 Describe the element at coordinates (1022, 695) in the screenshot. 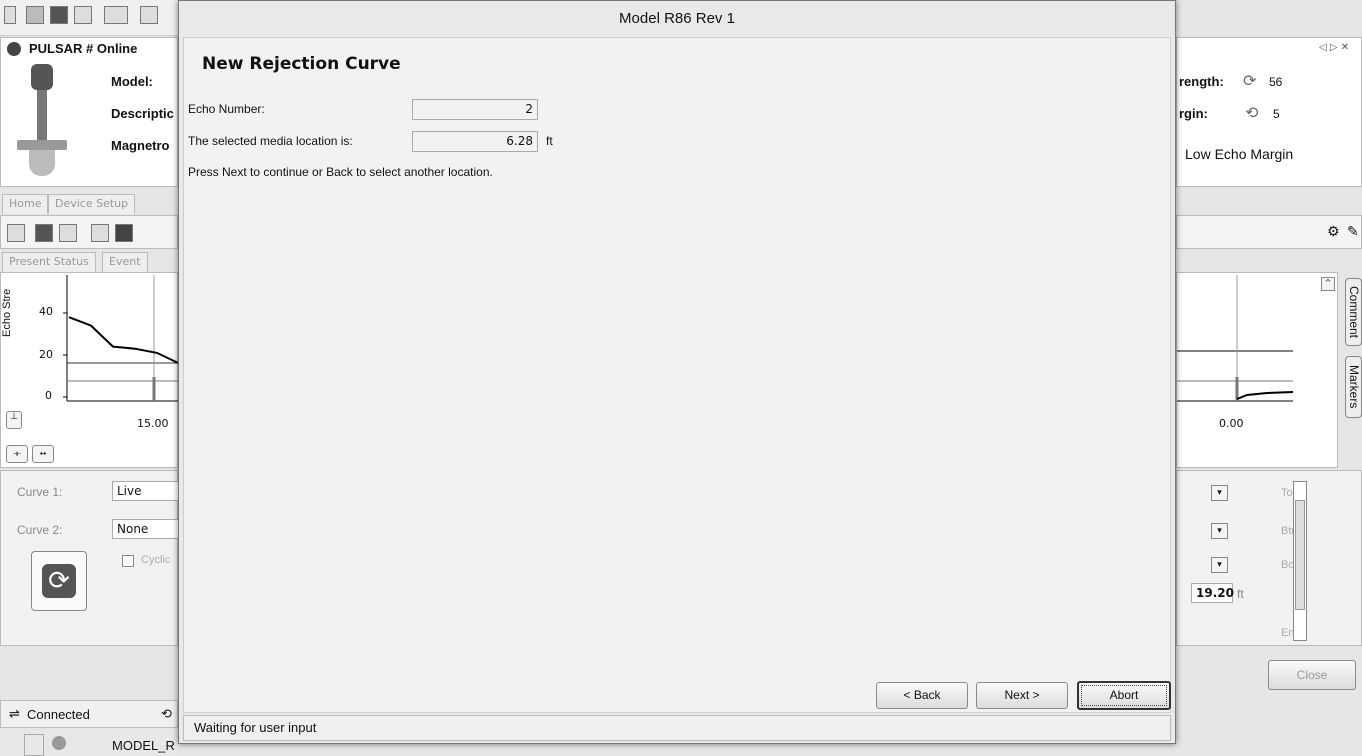

I see `next-button: Next >` at that location.